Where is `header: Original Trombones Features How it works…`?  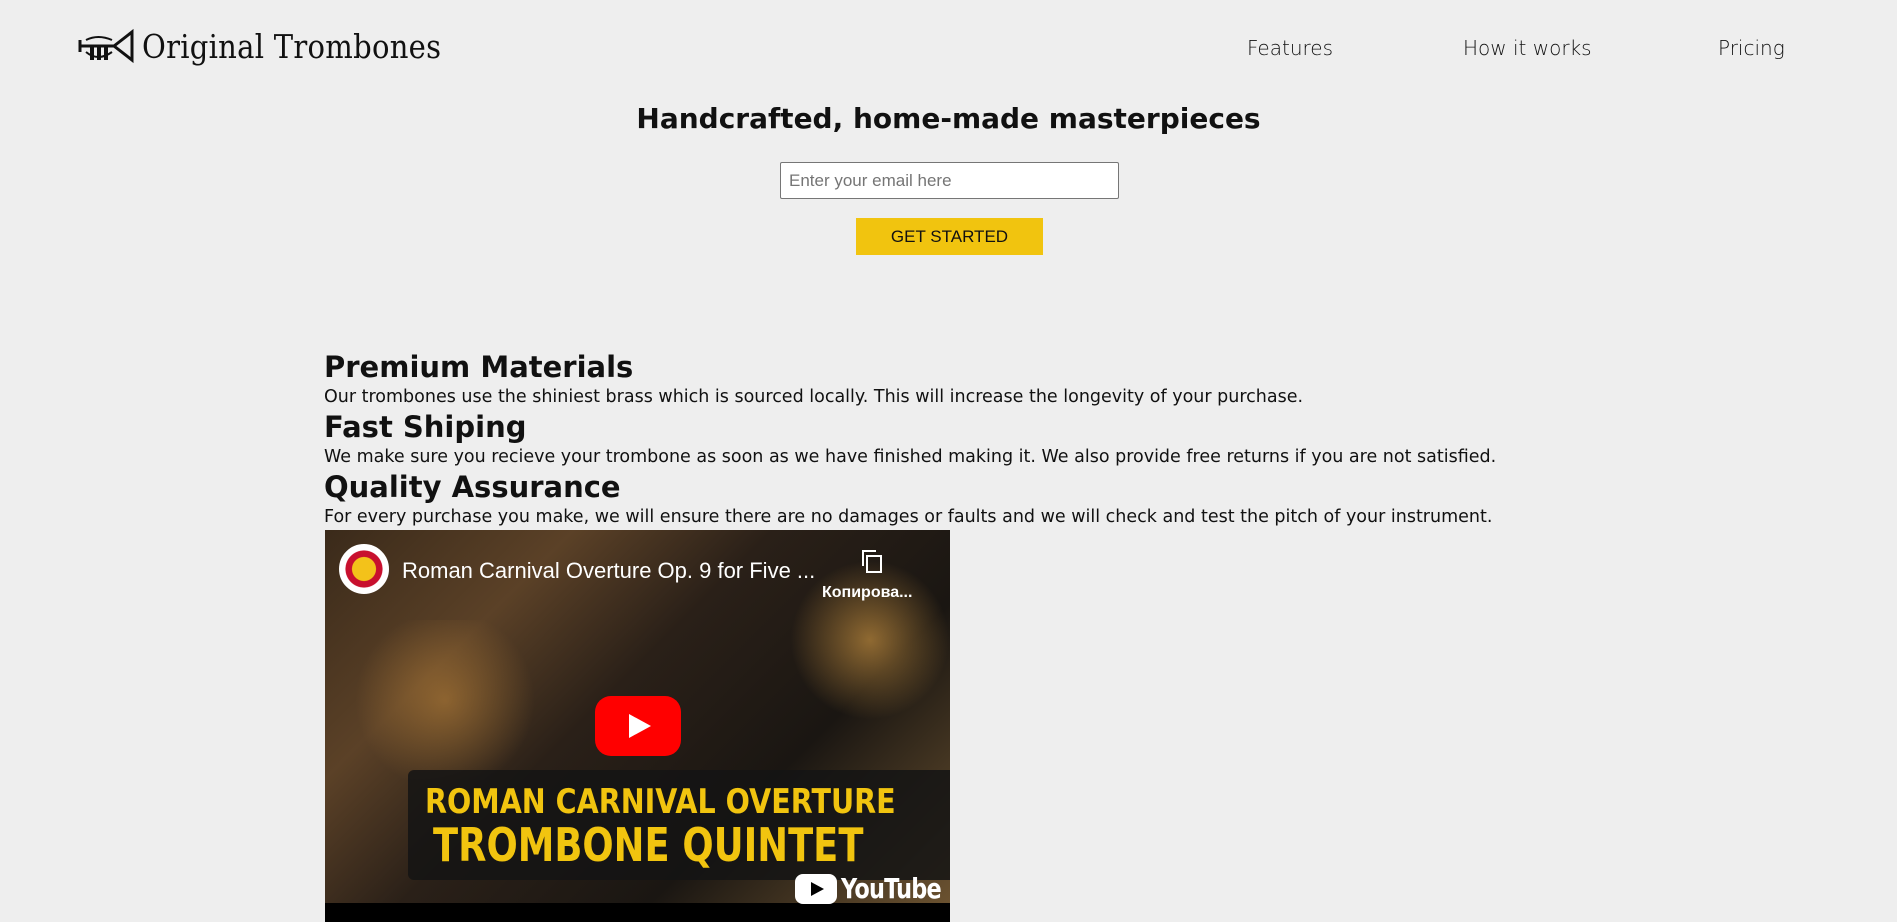 header: Original Trombones Features How it works… is located at coordinates (948, 45).